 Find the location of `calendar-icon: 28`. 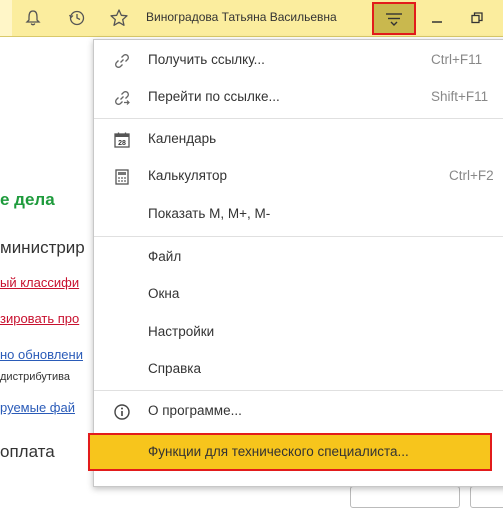

calendar-icon: 28 is located at coordinates (122, 140).